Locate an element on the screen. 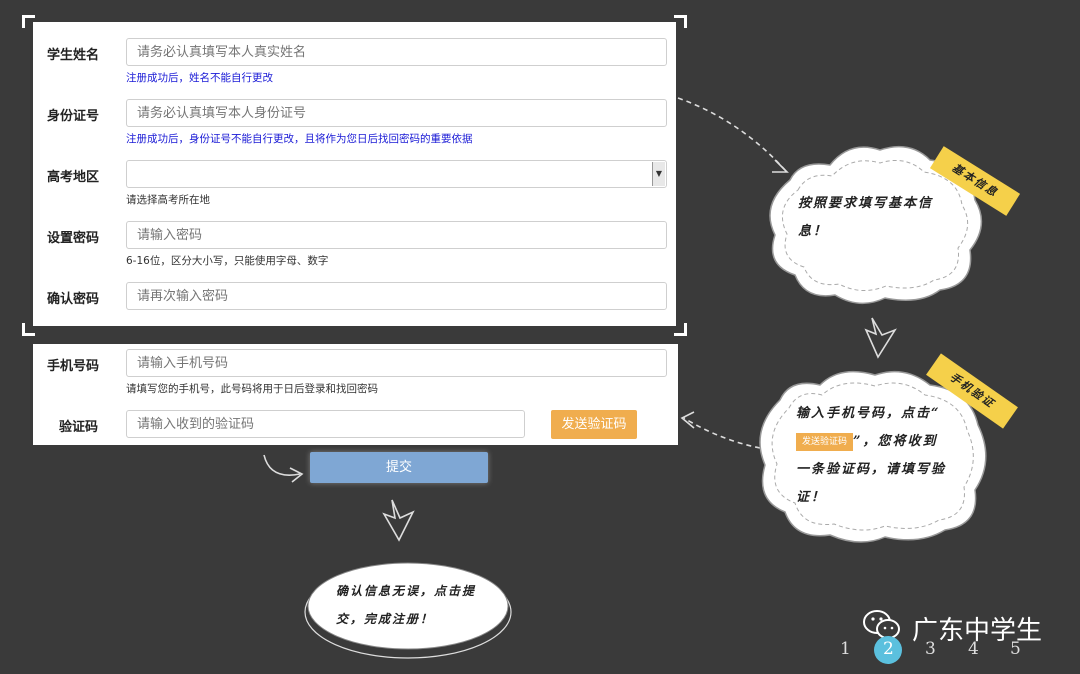  curved-arrow-icon is located at coordinates (282, 465).